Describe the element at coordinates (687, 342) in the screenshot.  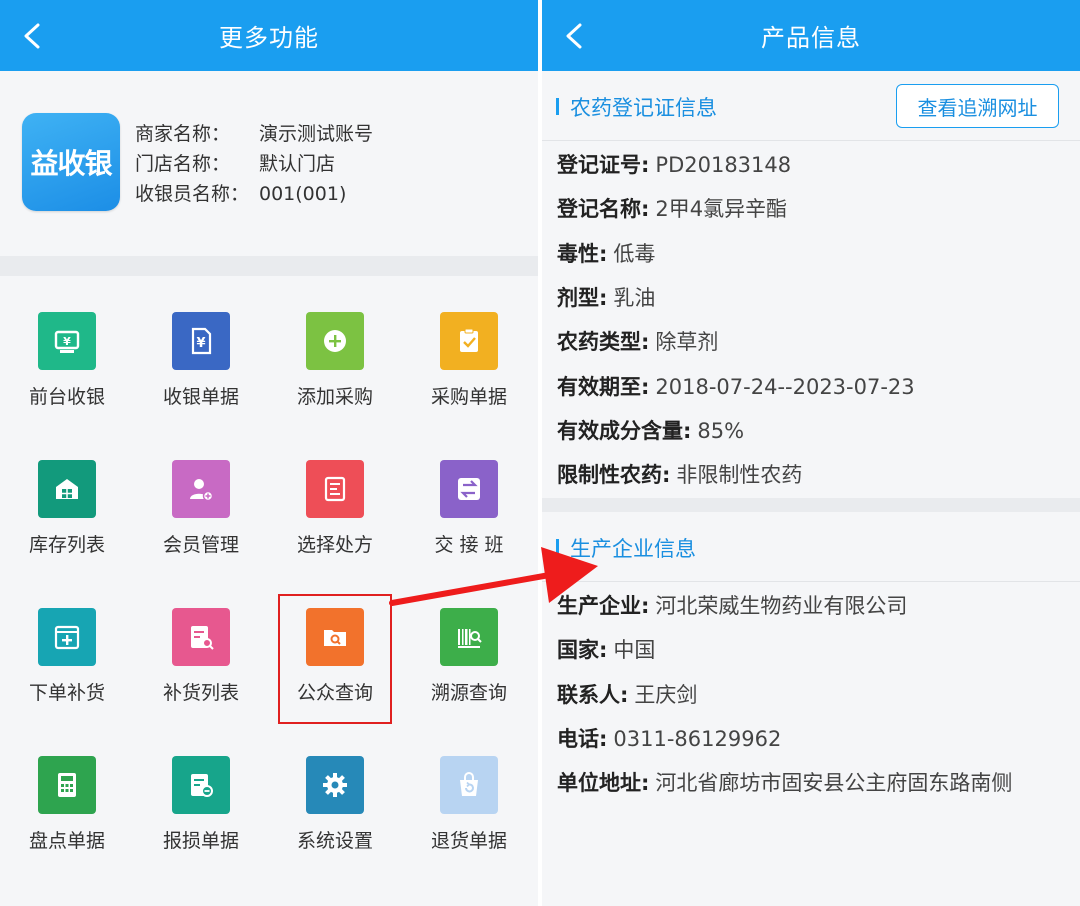
I see `field-value: 除草剂` at that location.